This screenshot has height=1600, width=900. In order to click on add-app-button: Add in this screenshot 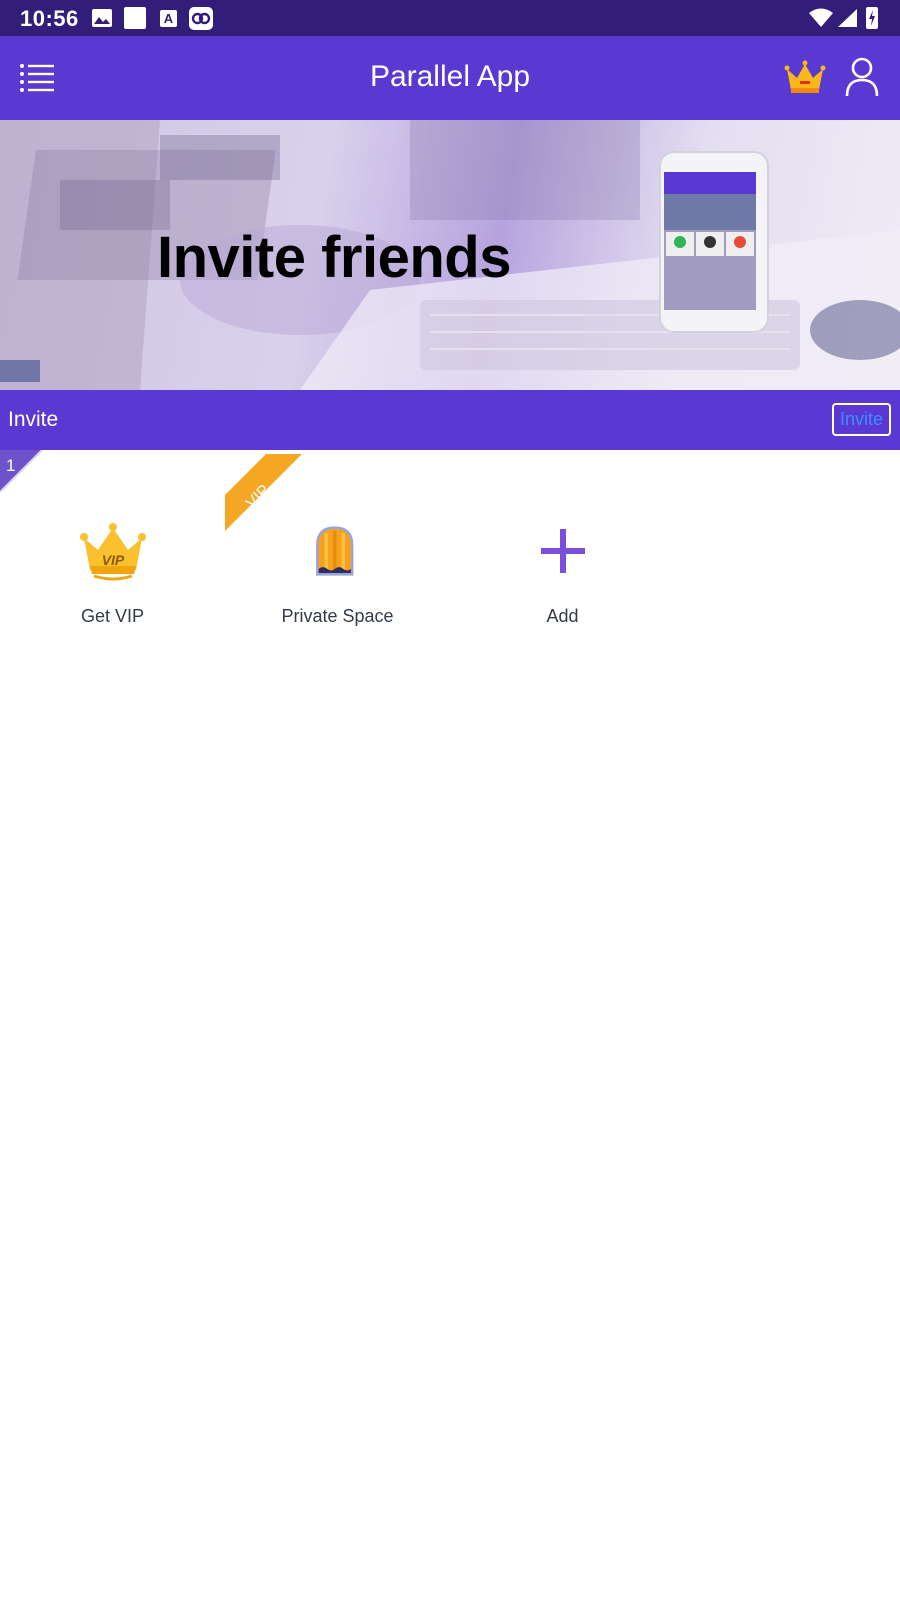, I will do `click(562, 550)`.